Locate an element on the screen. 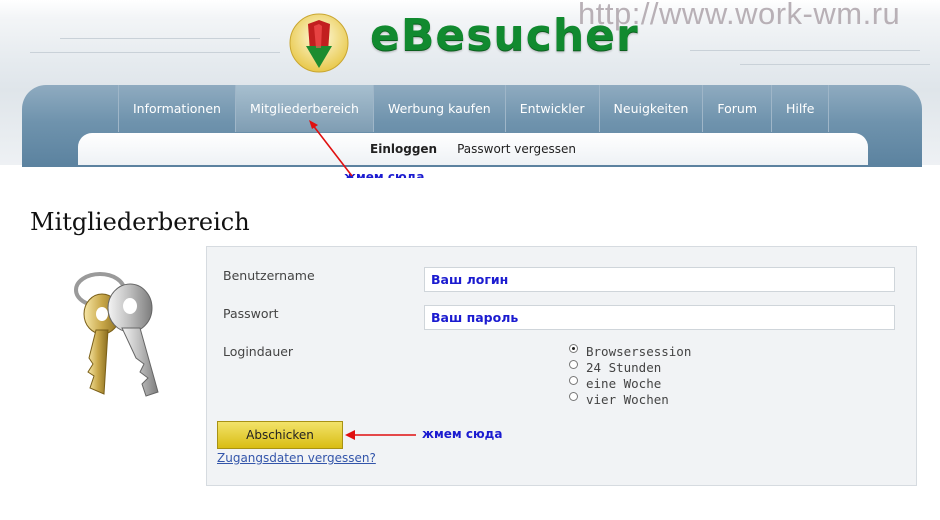 This screenshot has height=520, width=940. radio-label: 24 Stunden is located at coordinates (624, 367).